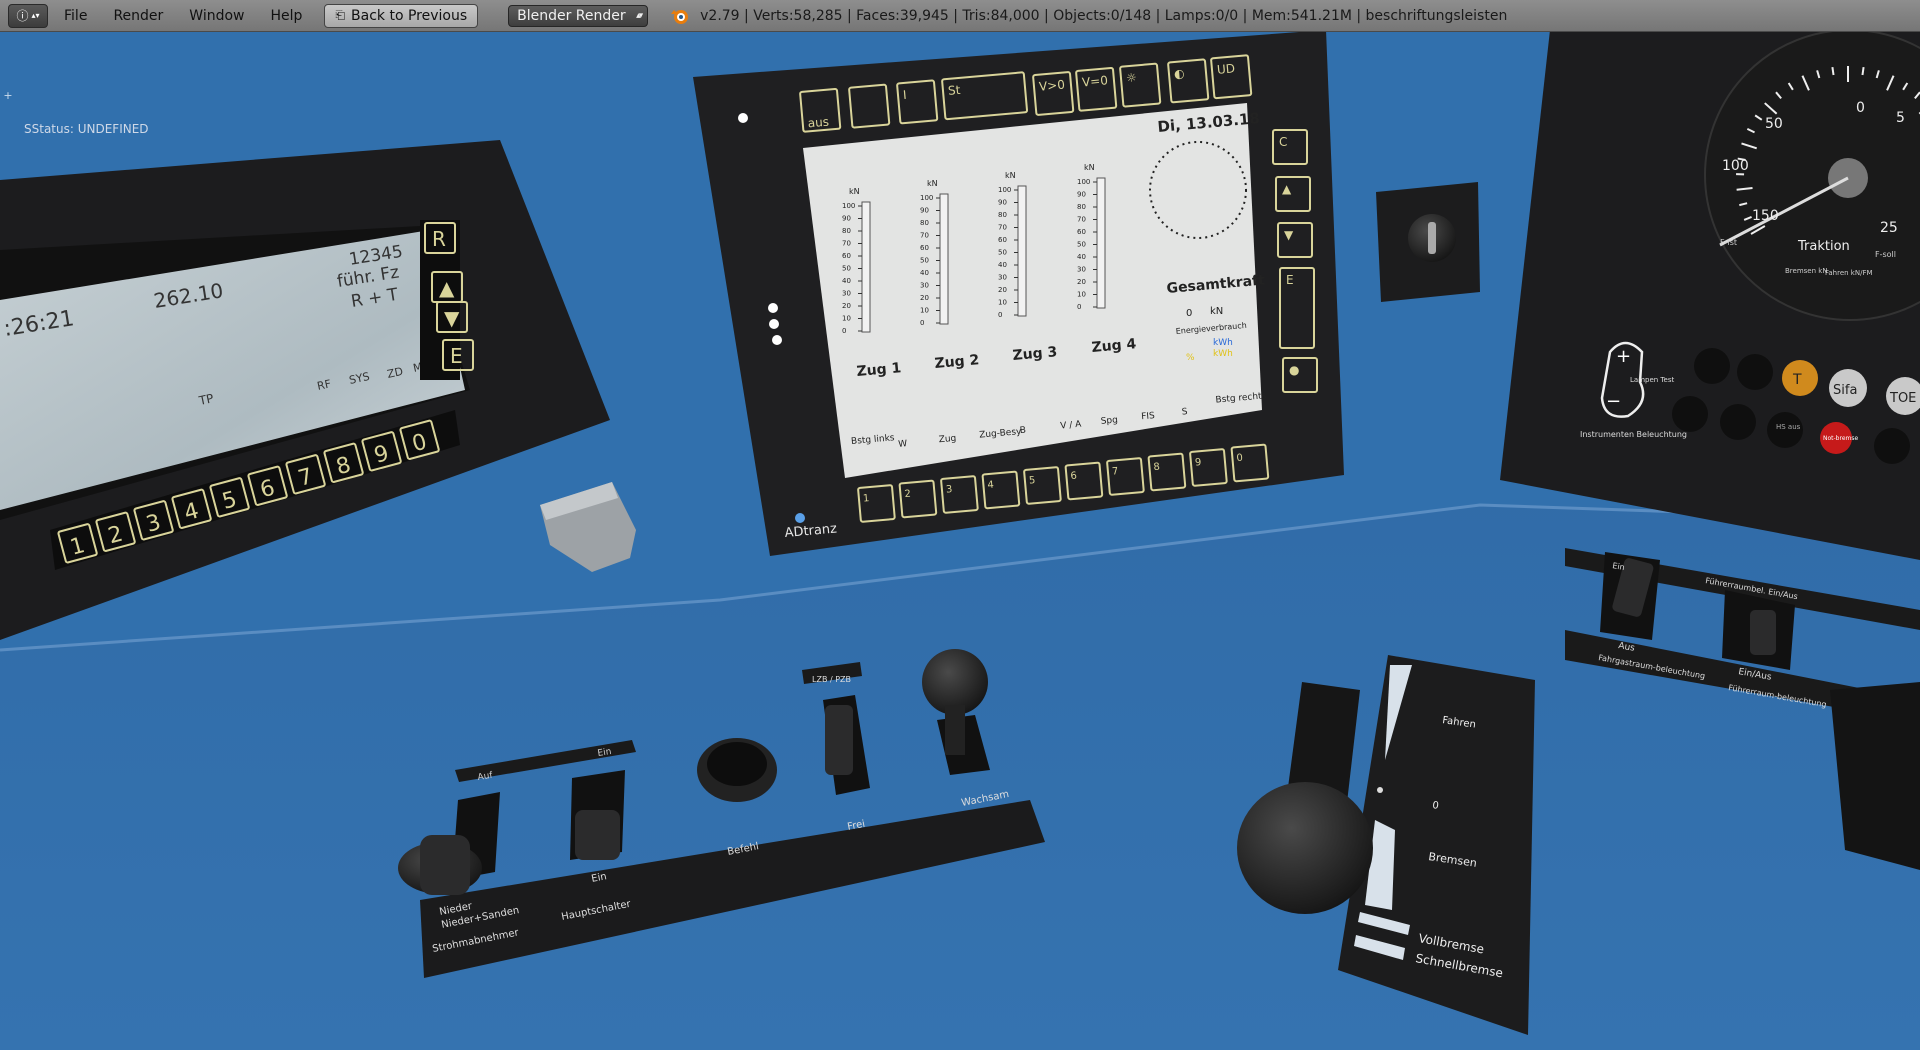 This screenshot has width=1920, height=1050. What do you see at coordinates (846, 269) in the screenshot?
I see `force-gauge-1-tick-50: 50` at bounding box center [846, 269].